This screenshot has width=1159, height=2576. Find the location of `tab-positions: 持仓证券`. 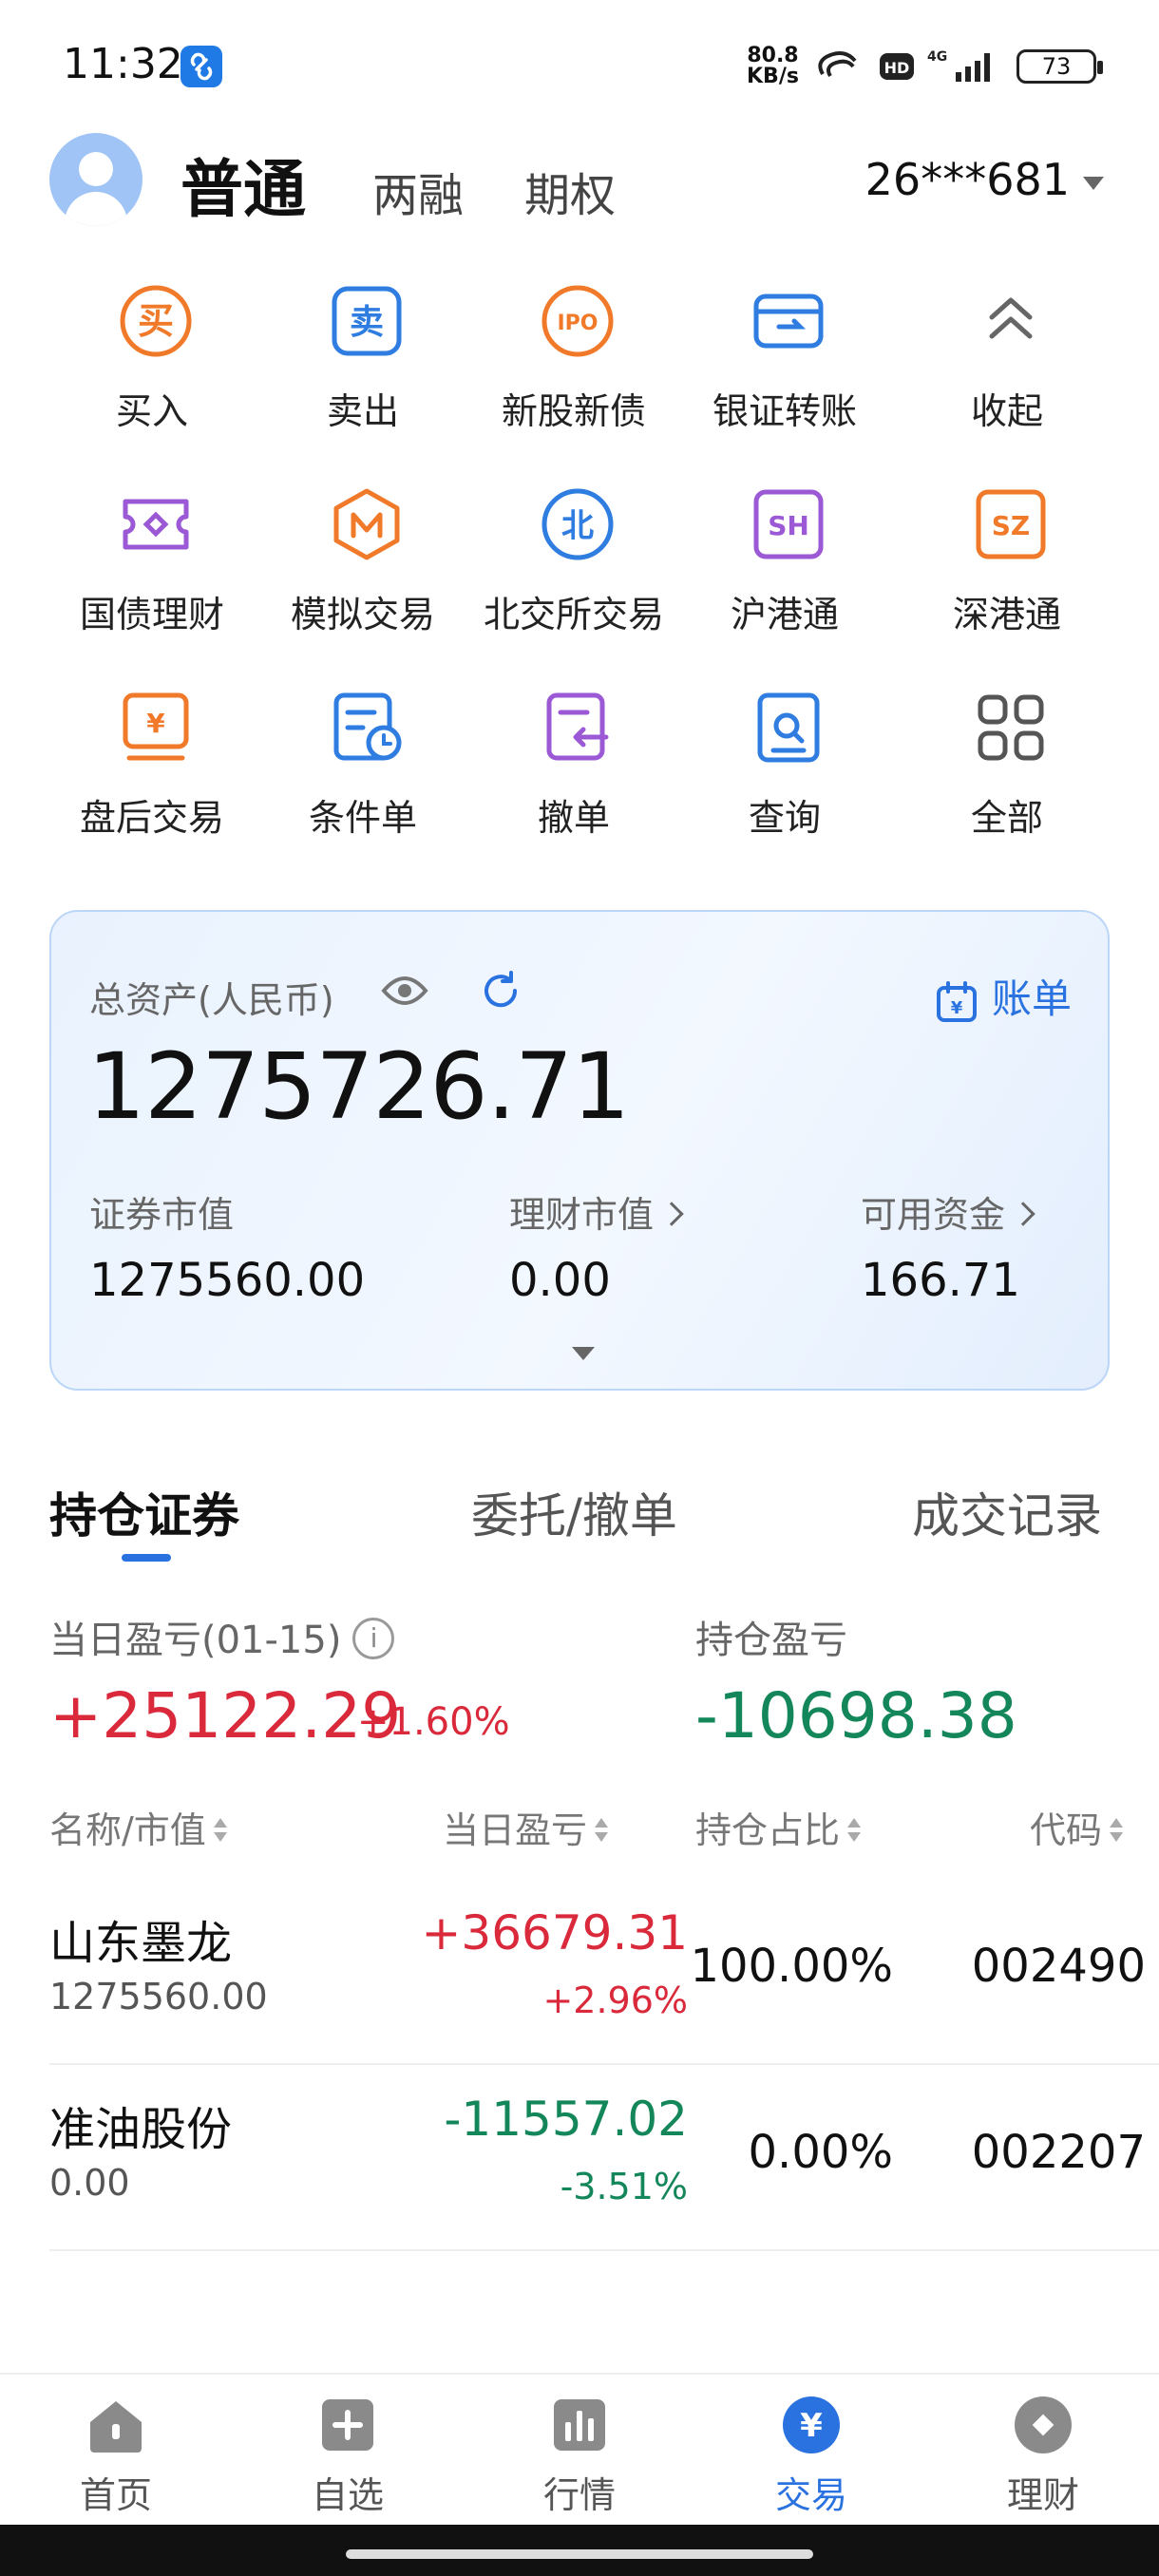

tab-positions: 持仓证券 is located at coordinates (144, 1512).